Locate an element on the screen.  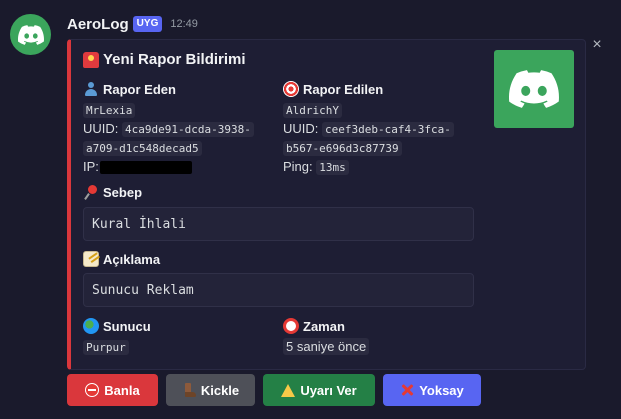
globe-icon is located at coordinates (91, 326).